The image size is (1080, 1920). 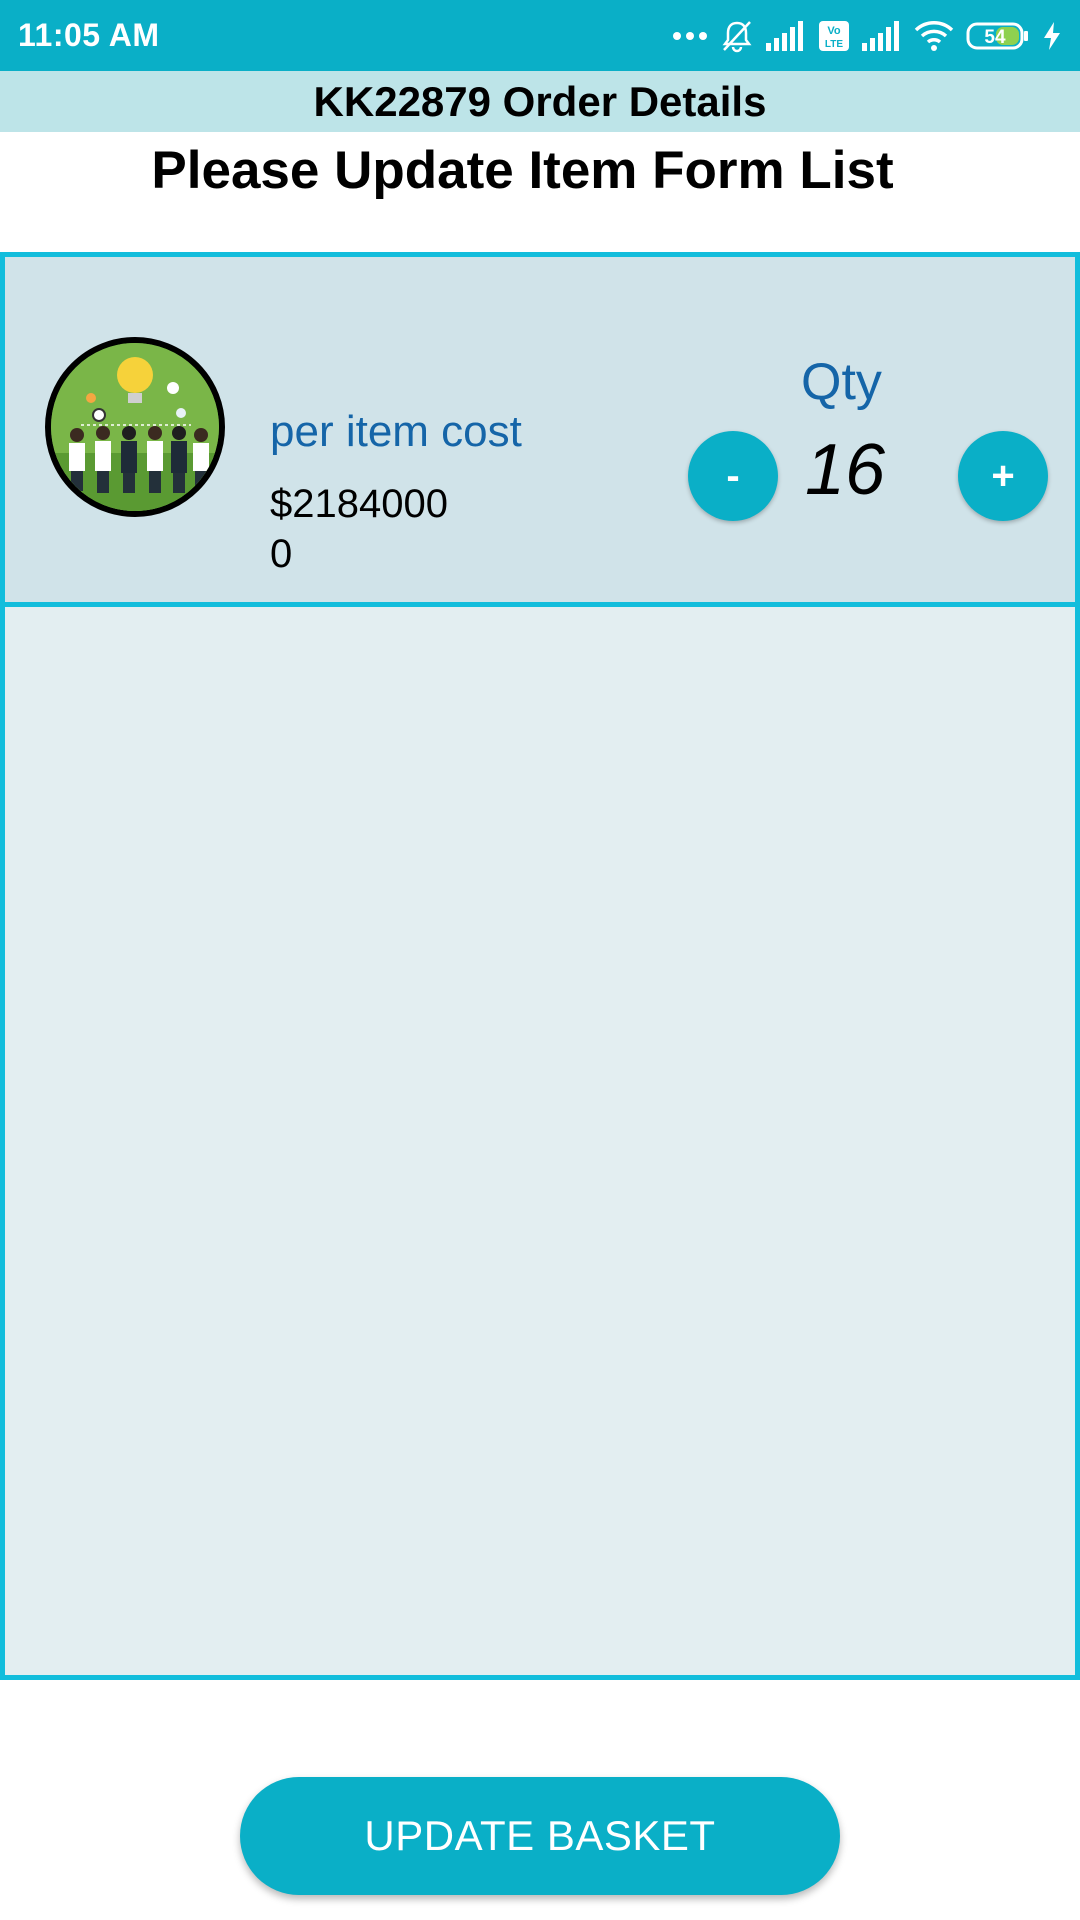 What do you see at coordinates (733, 476) in the screenshot?
I see `decrease-qty-button: -` at bounding box center [733, 476].